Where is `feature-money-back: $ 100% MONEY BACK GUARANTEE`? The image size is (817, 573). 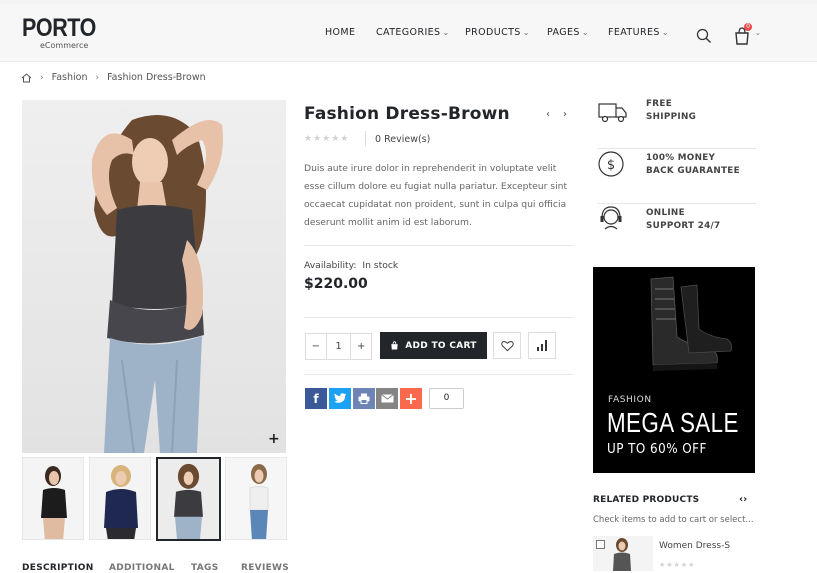 feature-money-back: $ 100% MONEY BACK GUARANTEE is located at coordinates (677, 176).